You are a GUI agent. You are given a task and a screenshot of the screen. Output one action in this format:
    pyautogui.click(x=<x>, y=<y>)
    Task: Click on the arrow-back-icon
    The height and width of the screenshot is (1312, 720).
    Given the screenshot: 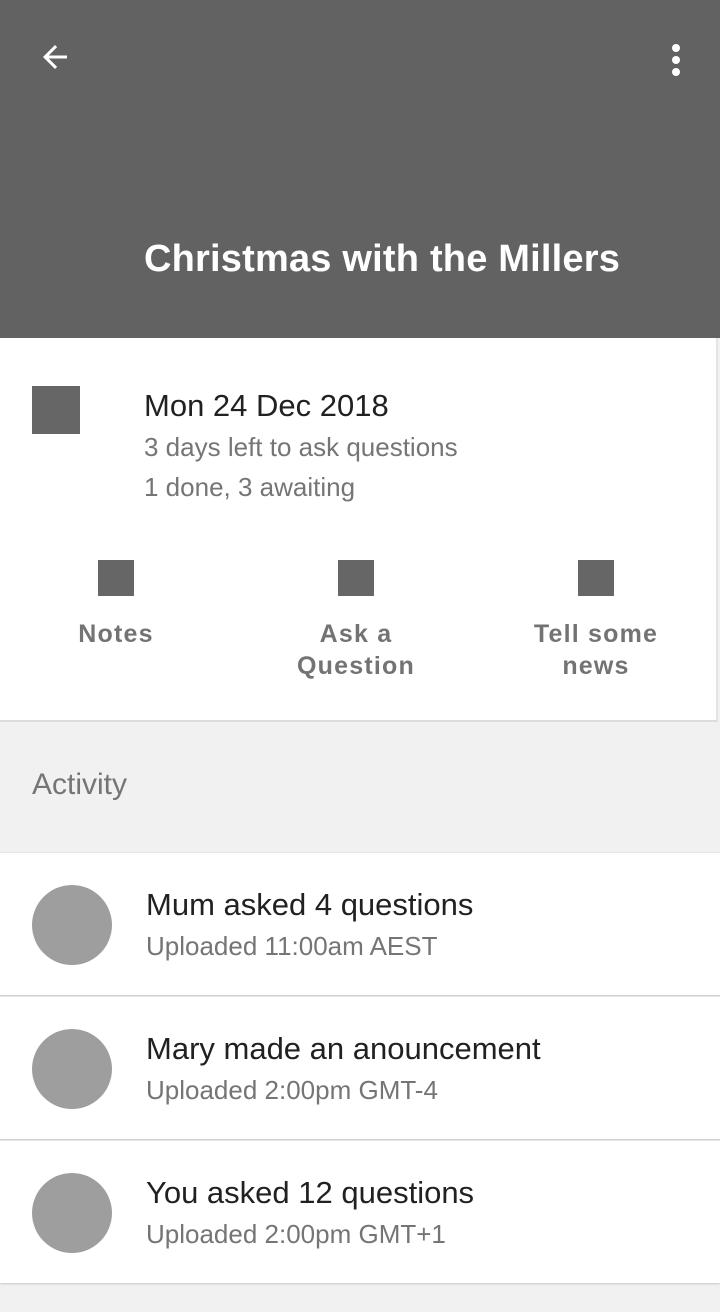 What is the action you would take?
    pyautogui.click(x=55, y=57)
    